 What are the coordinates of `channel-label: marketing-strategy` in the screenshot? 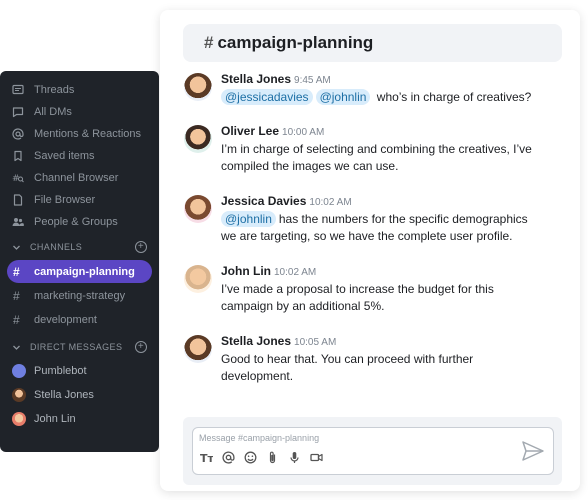 It's located at (80, 295).